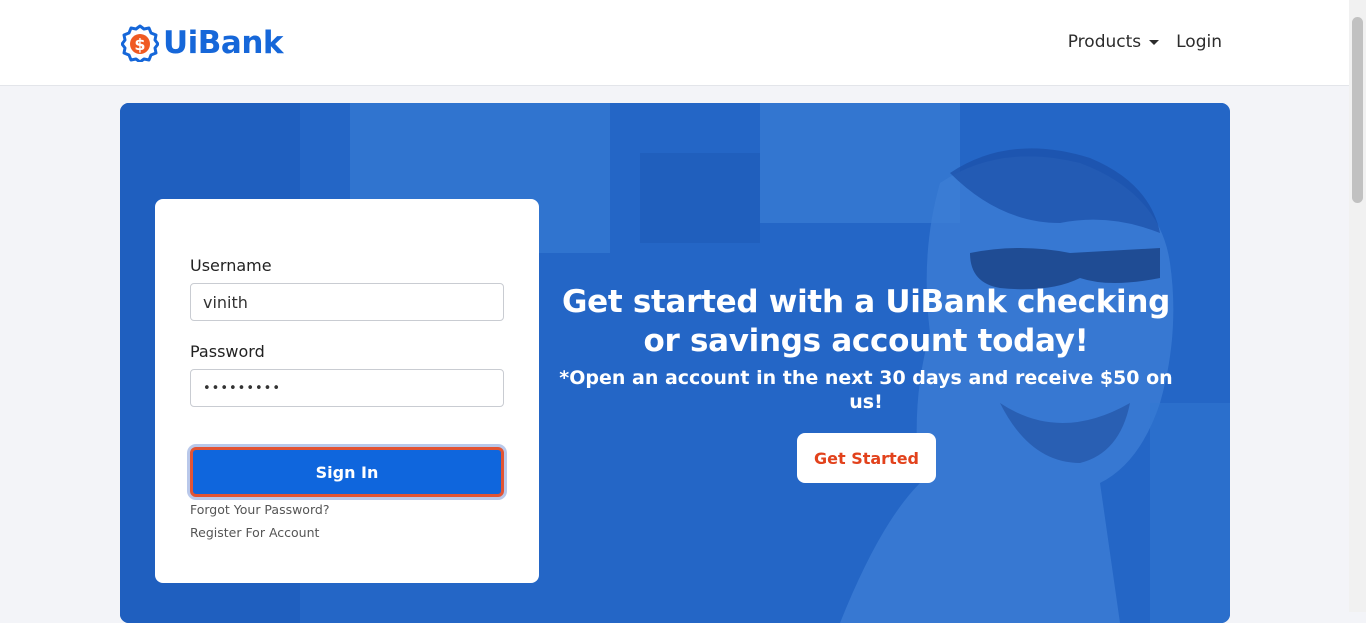 The width and height of the screenshot is (1366, 623). Describe the element at coordinates (1199, 42) in the screenshot. I see `login-link: Login` at that location.